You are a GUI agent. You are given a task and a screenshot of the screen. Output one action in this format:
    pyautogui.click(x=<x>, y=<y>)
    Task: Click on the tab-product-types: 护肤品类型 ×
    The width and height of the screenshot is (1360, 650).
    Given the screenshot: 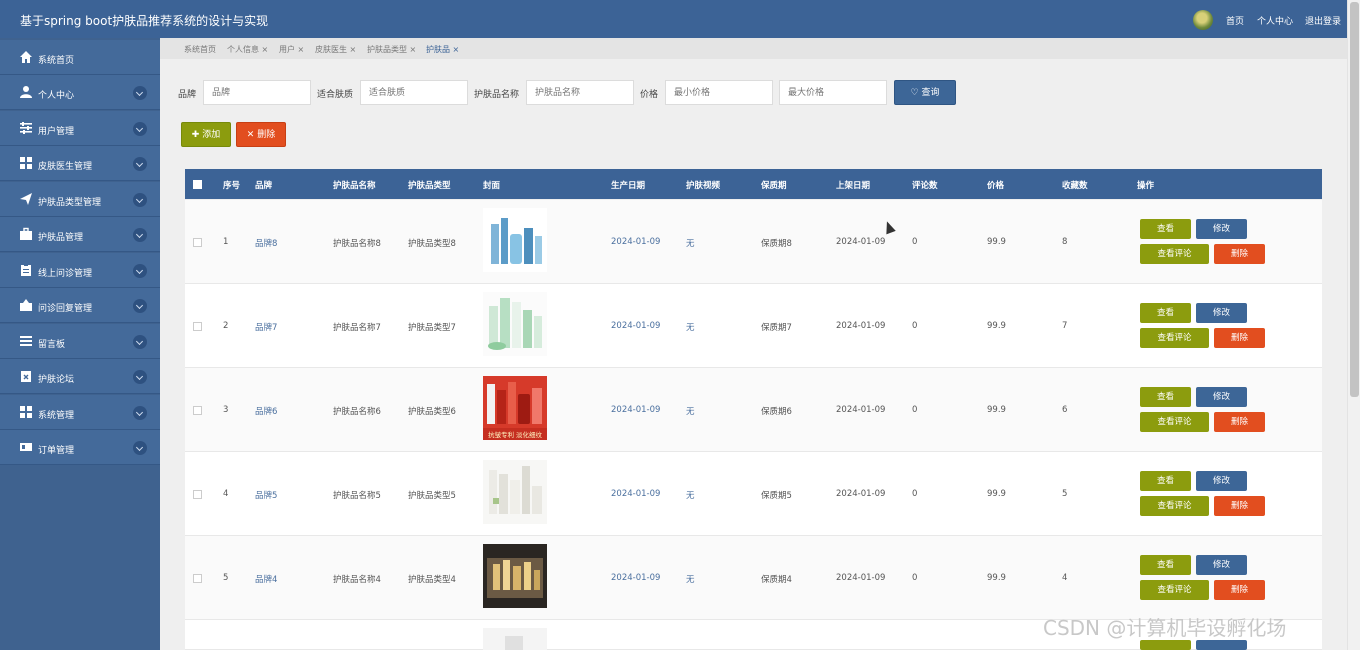 What is the action you would take?
    pyautogui.click(x=391, y=49)
    